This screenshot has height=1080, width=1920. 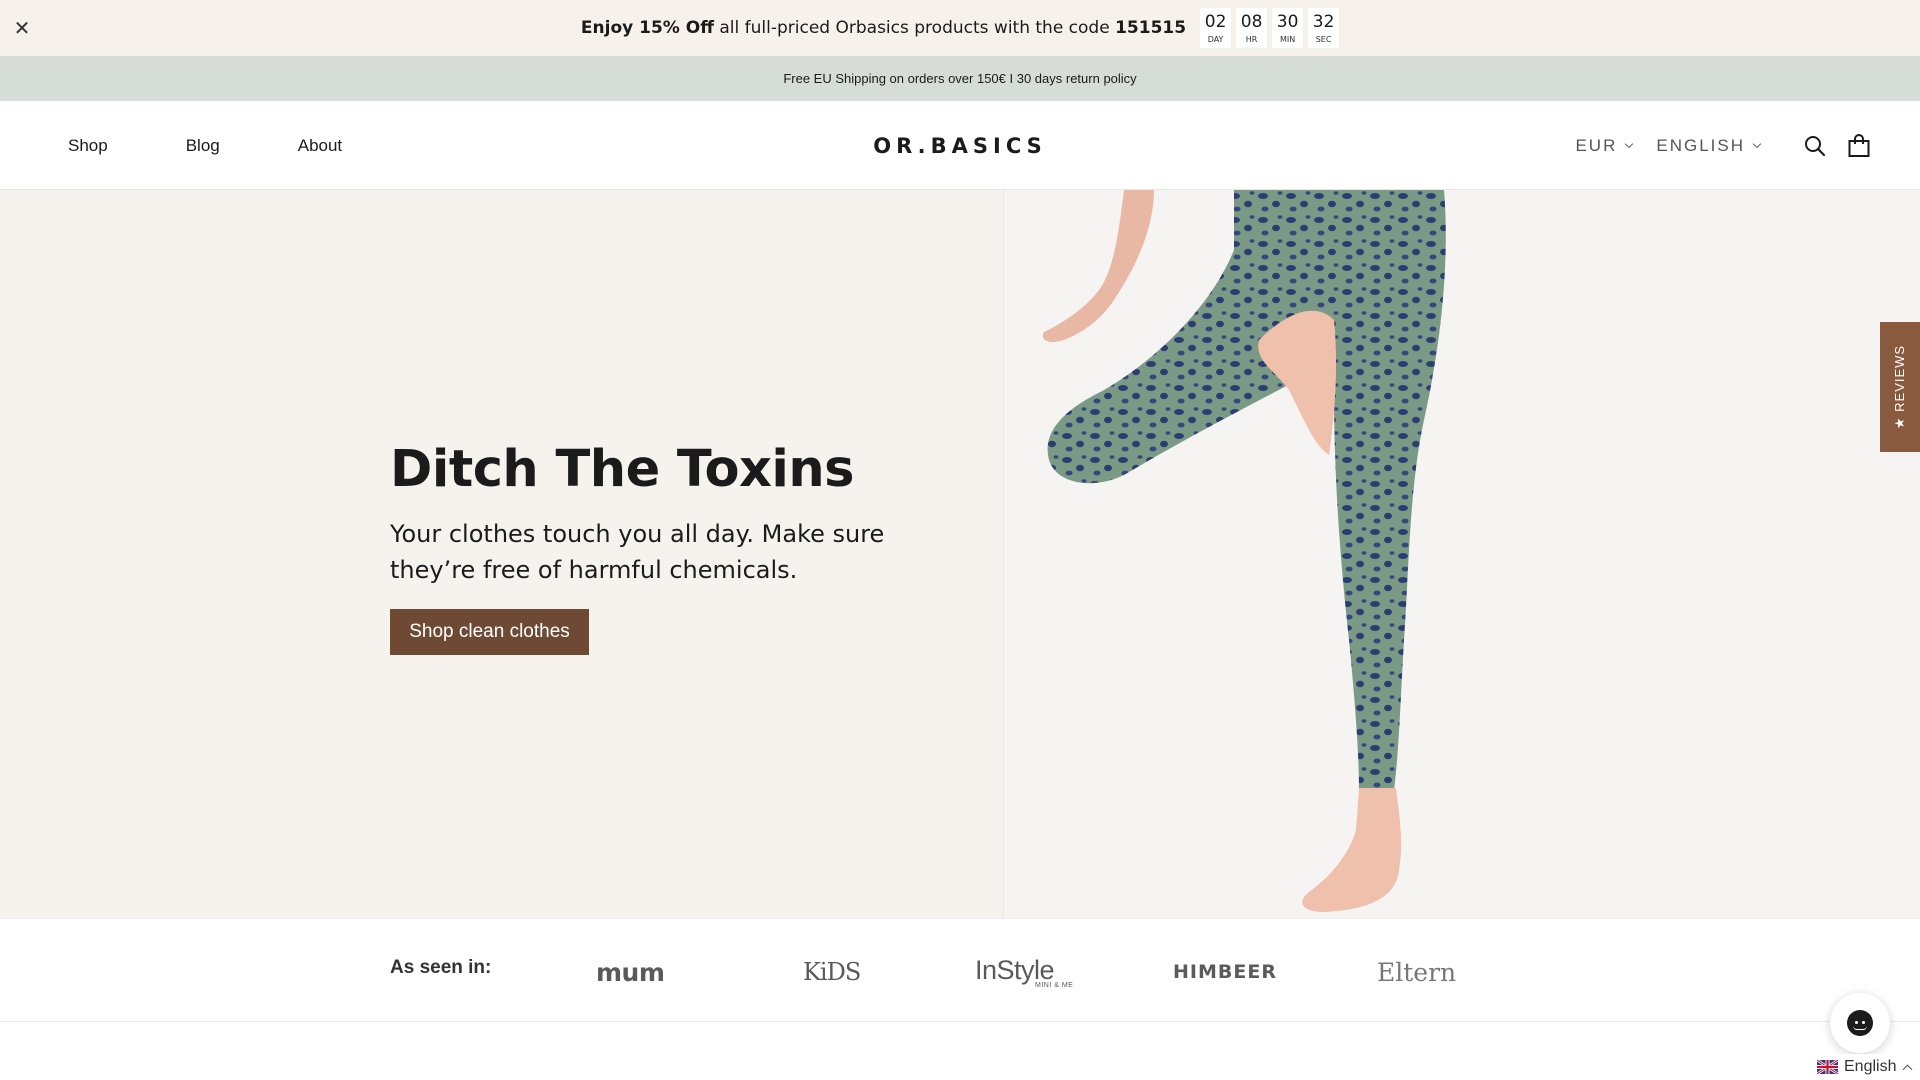 I want to click on close-icon: ✕, so click(x=22, y=28).